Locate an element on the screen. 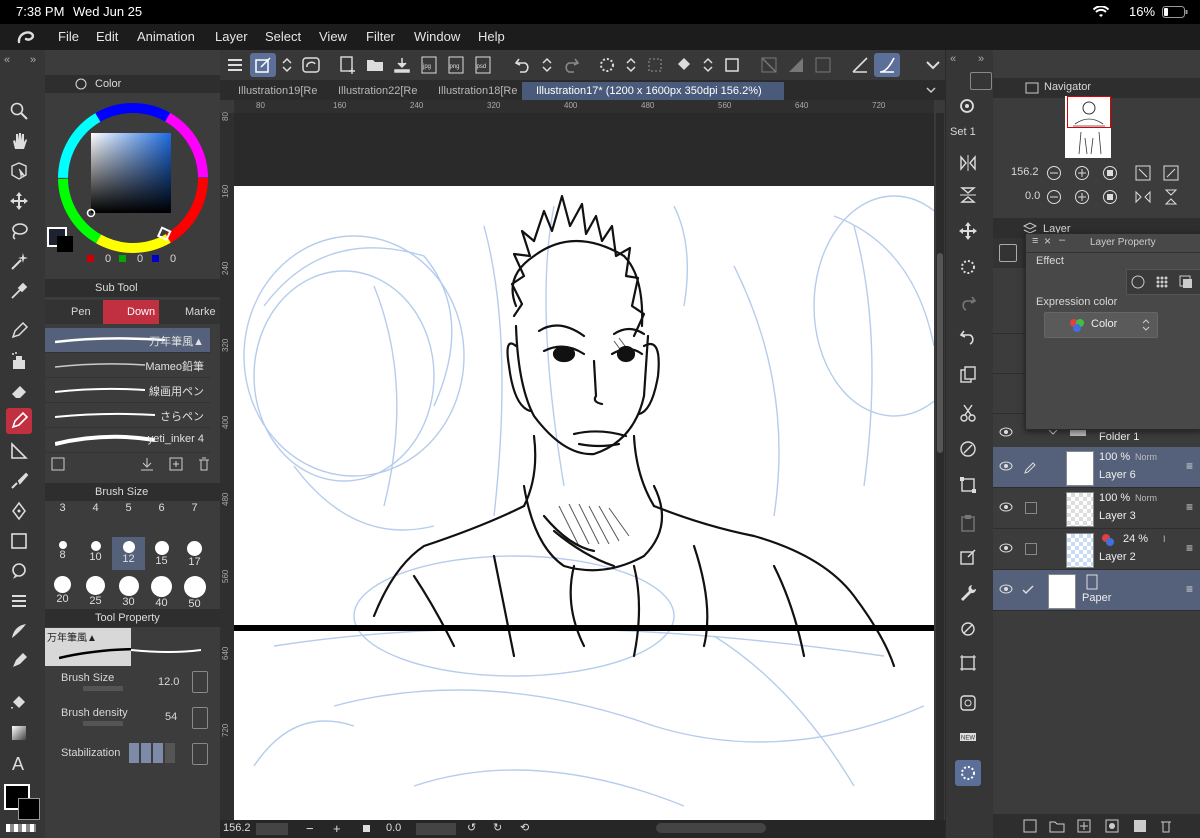 Image resolution: width=1200 pixels, height=838 pixels. sub-color-small-swatch is located at coordinates (65, 244).